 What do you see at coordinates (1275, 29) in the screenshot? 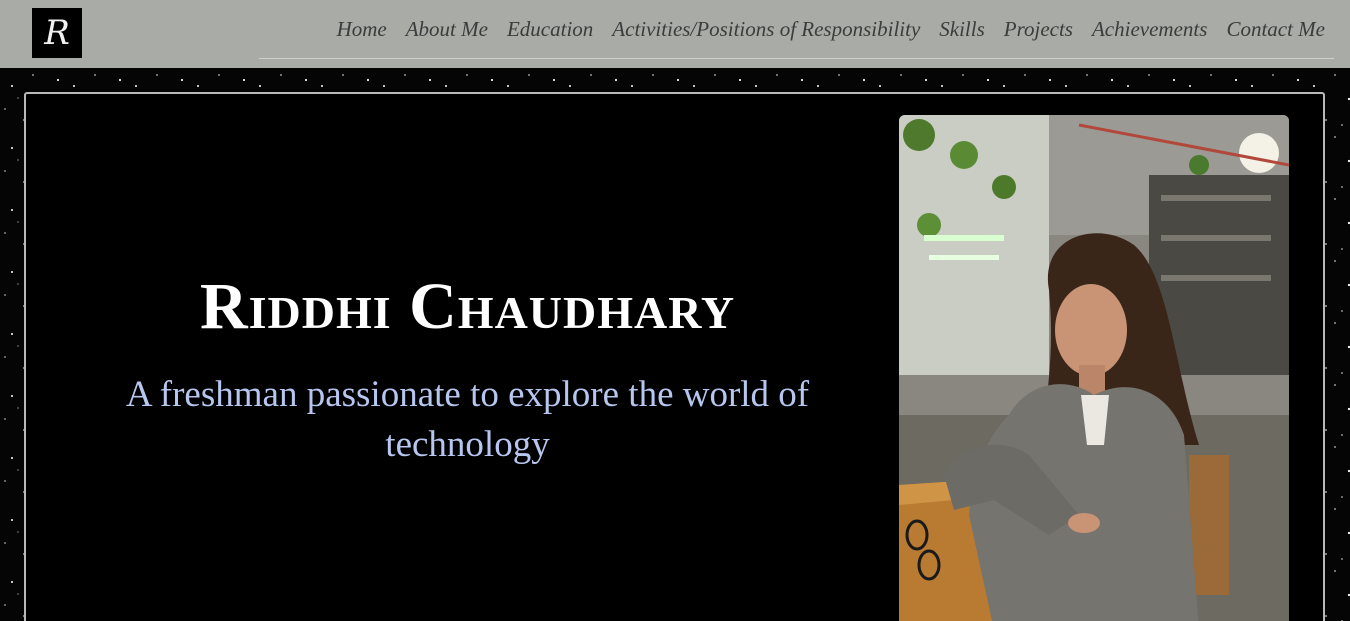
I see `nav-item-contact-me: Contact Me` at bounding box center [1275, 29].